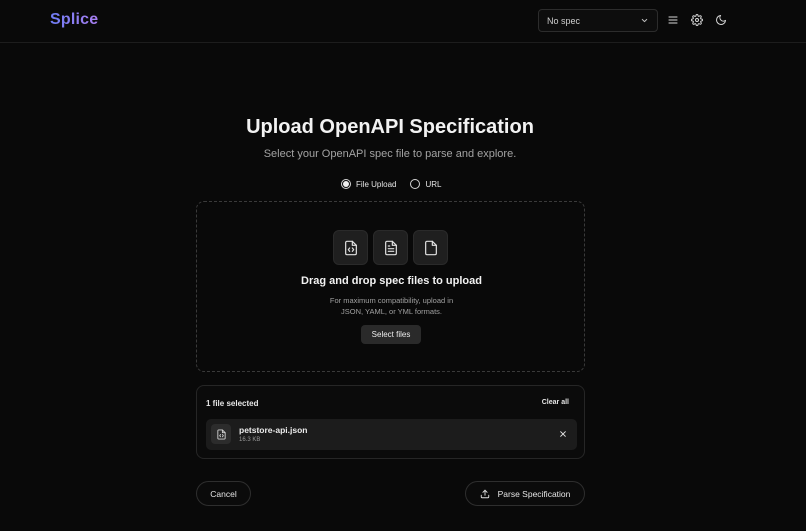 Image resolution: width=806 pixels, height=531 pixels. I want to click on cancel-button-label: Cancel, so click(223, 493).